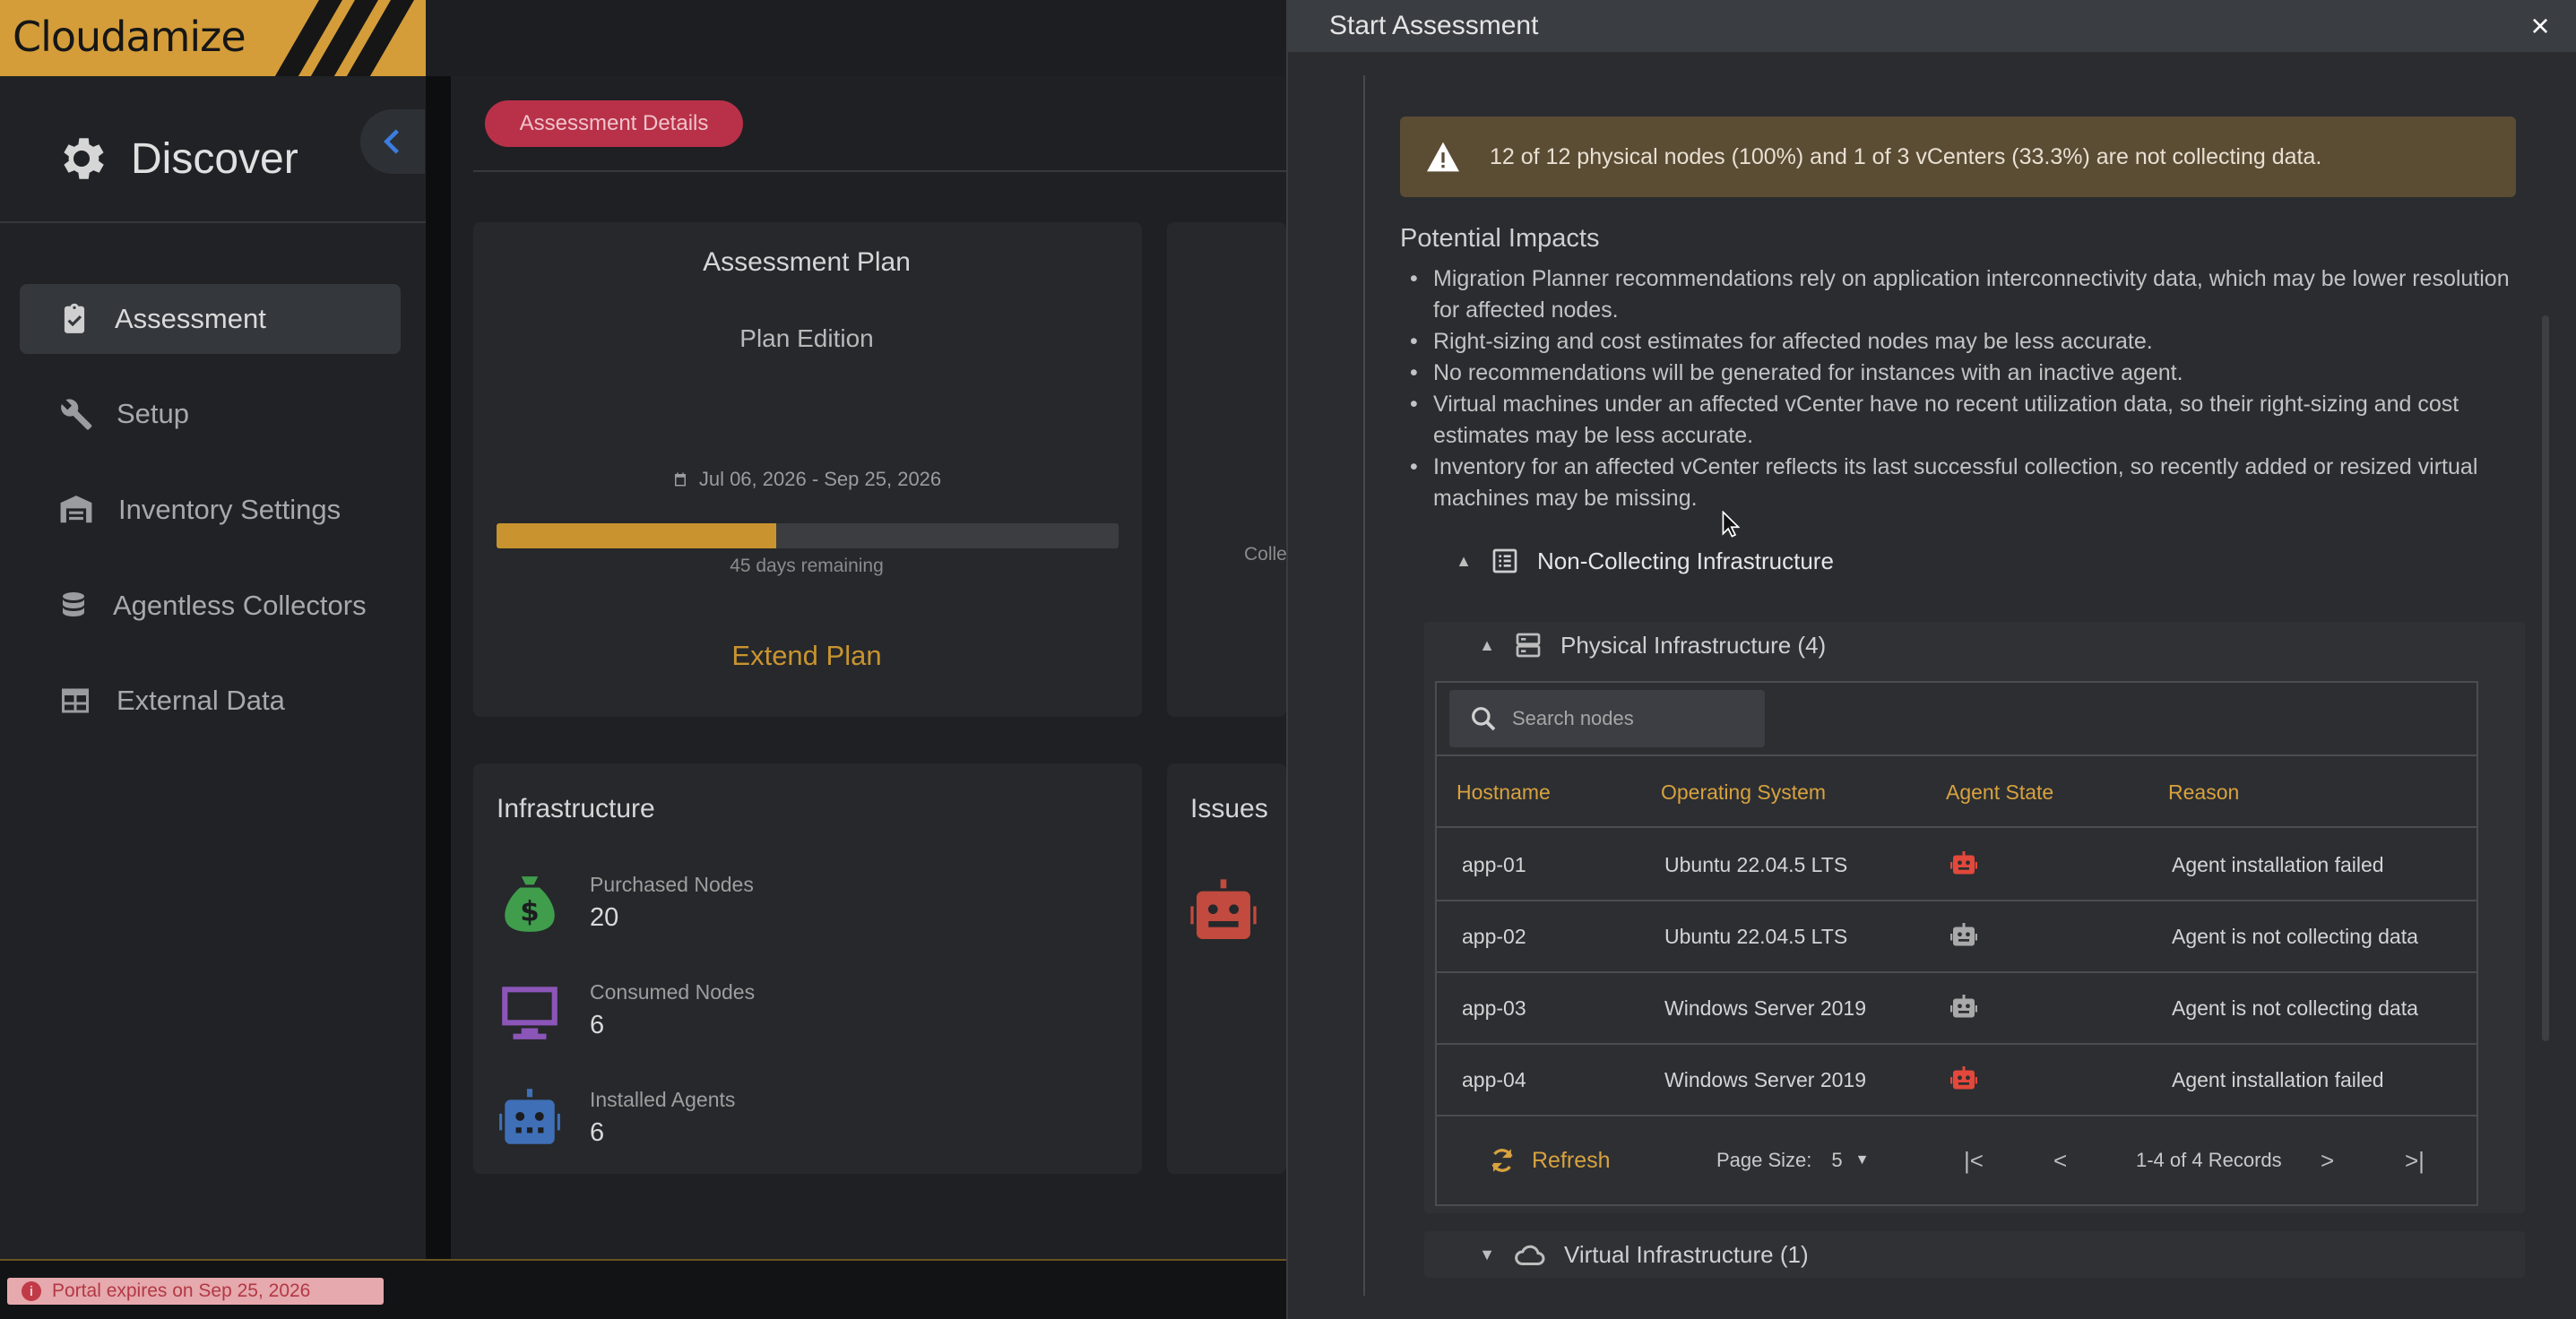  Describe the element at coordinates (1443, 157) in the screenshot. I see `warning-icon` at that location.